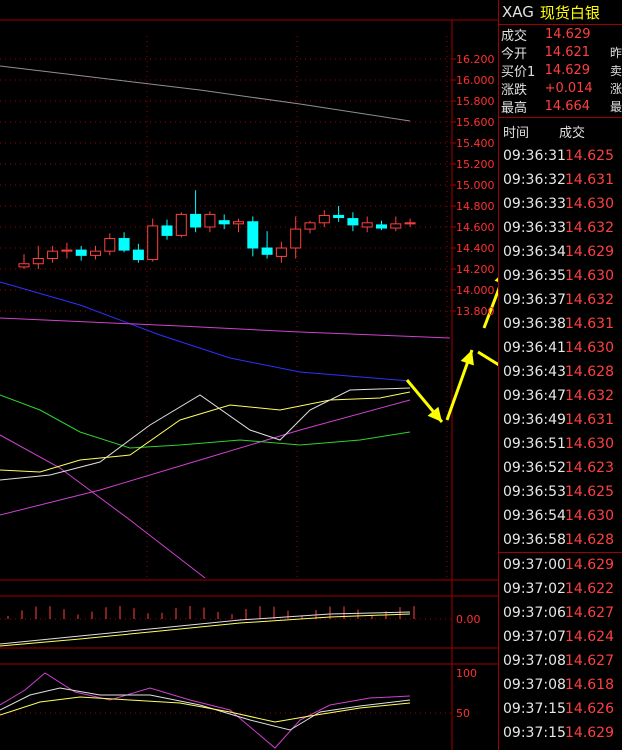 This screenshot has height=750, width=622. I want to click on axis-tick-label: 15.400, so click(475, 143).